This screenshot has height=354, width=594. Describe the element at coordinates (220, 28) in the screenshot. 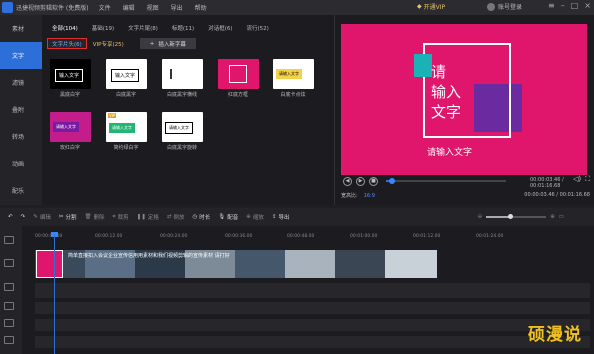

I see `tab-dialog: 对话框(6)` at that location.